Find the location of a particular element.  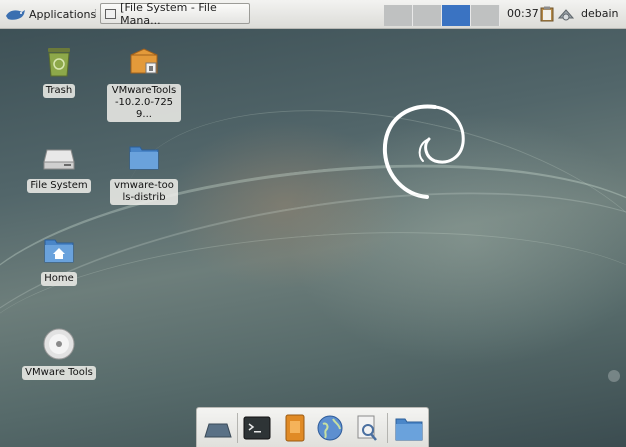

desktop-icon-vmware-tools-distrib: vmware-tools-distrib is located at coordinates (144, 172).